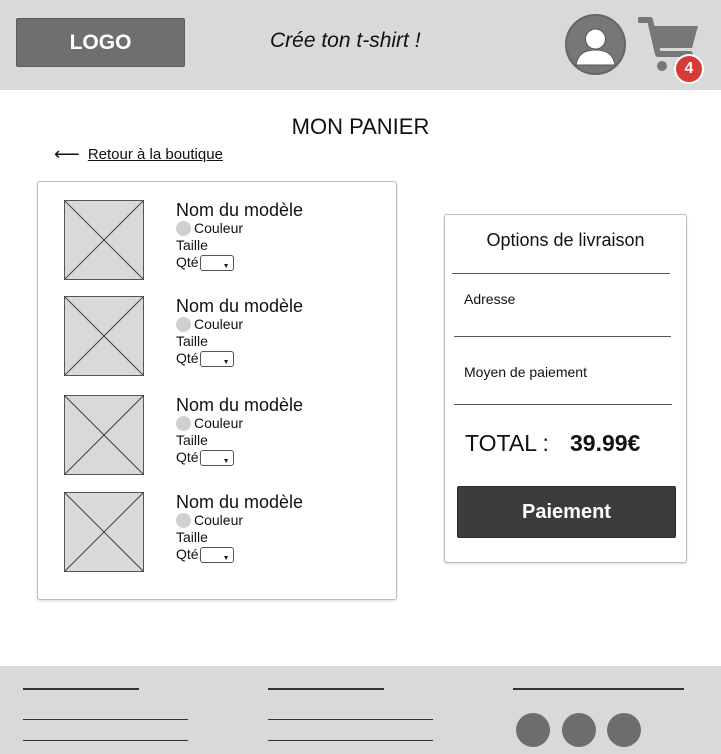 The height and width of the screenshot is (754, 721). I want to click on user-avatar-icon, so click(595, 44).